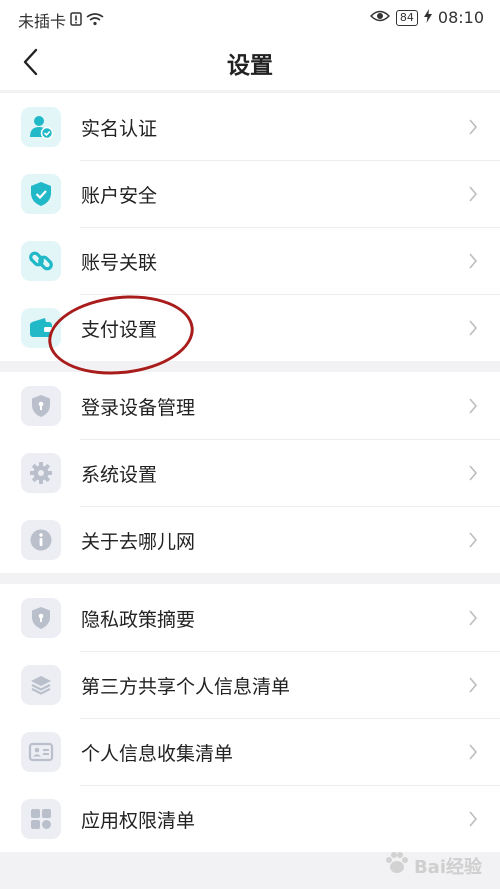 This screenshot has height=889, width=500. Describe the element at coordinates (186, 687) in the screenshot. I see `settings-item-label: 第三方共享个人信息清单` at that location.